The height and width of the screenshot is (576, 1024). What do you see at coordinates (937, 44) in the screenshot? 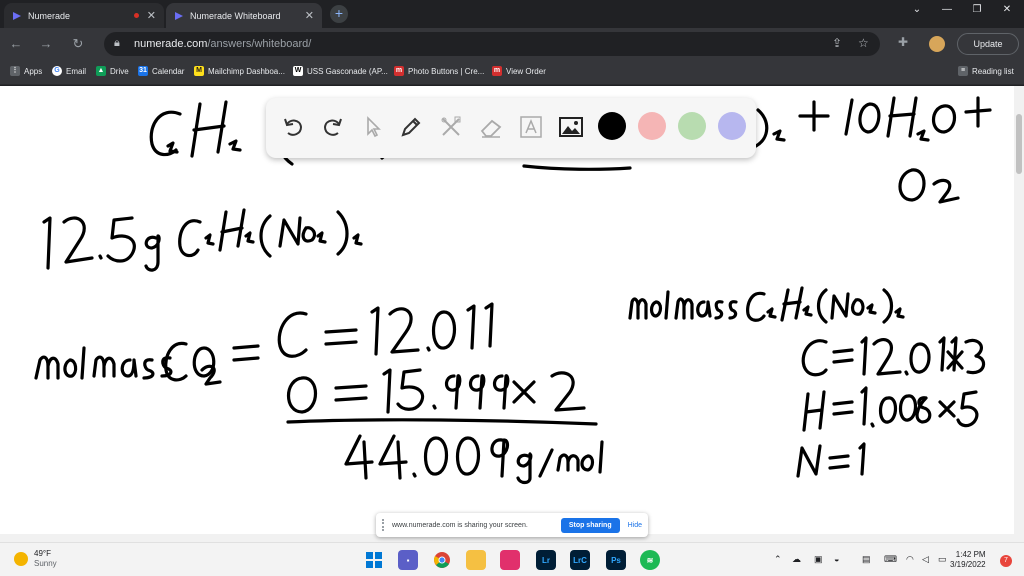
I see `avatar` at bounding box center [937, 44].